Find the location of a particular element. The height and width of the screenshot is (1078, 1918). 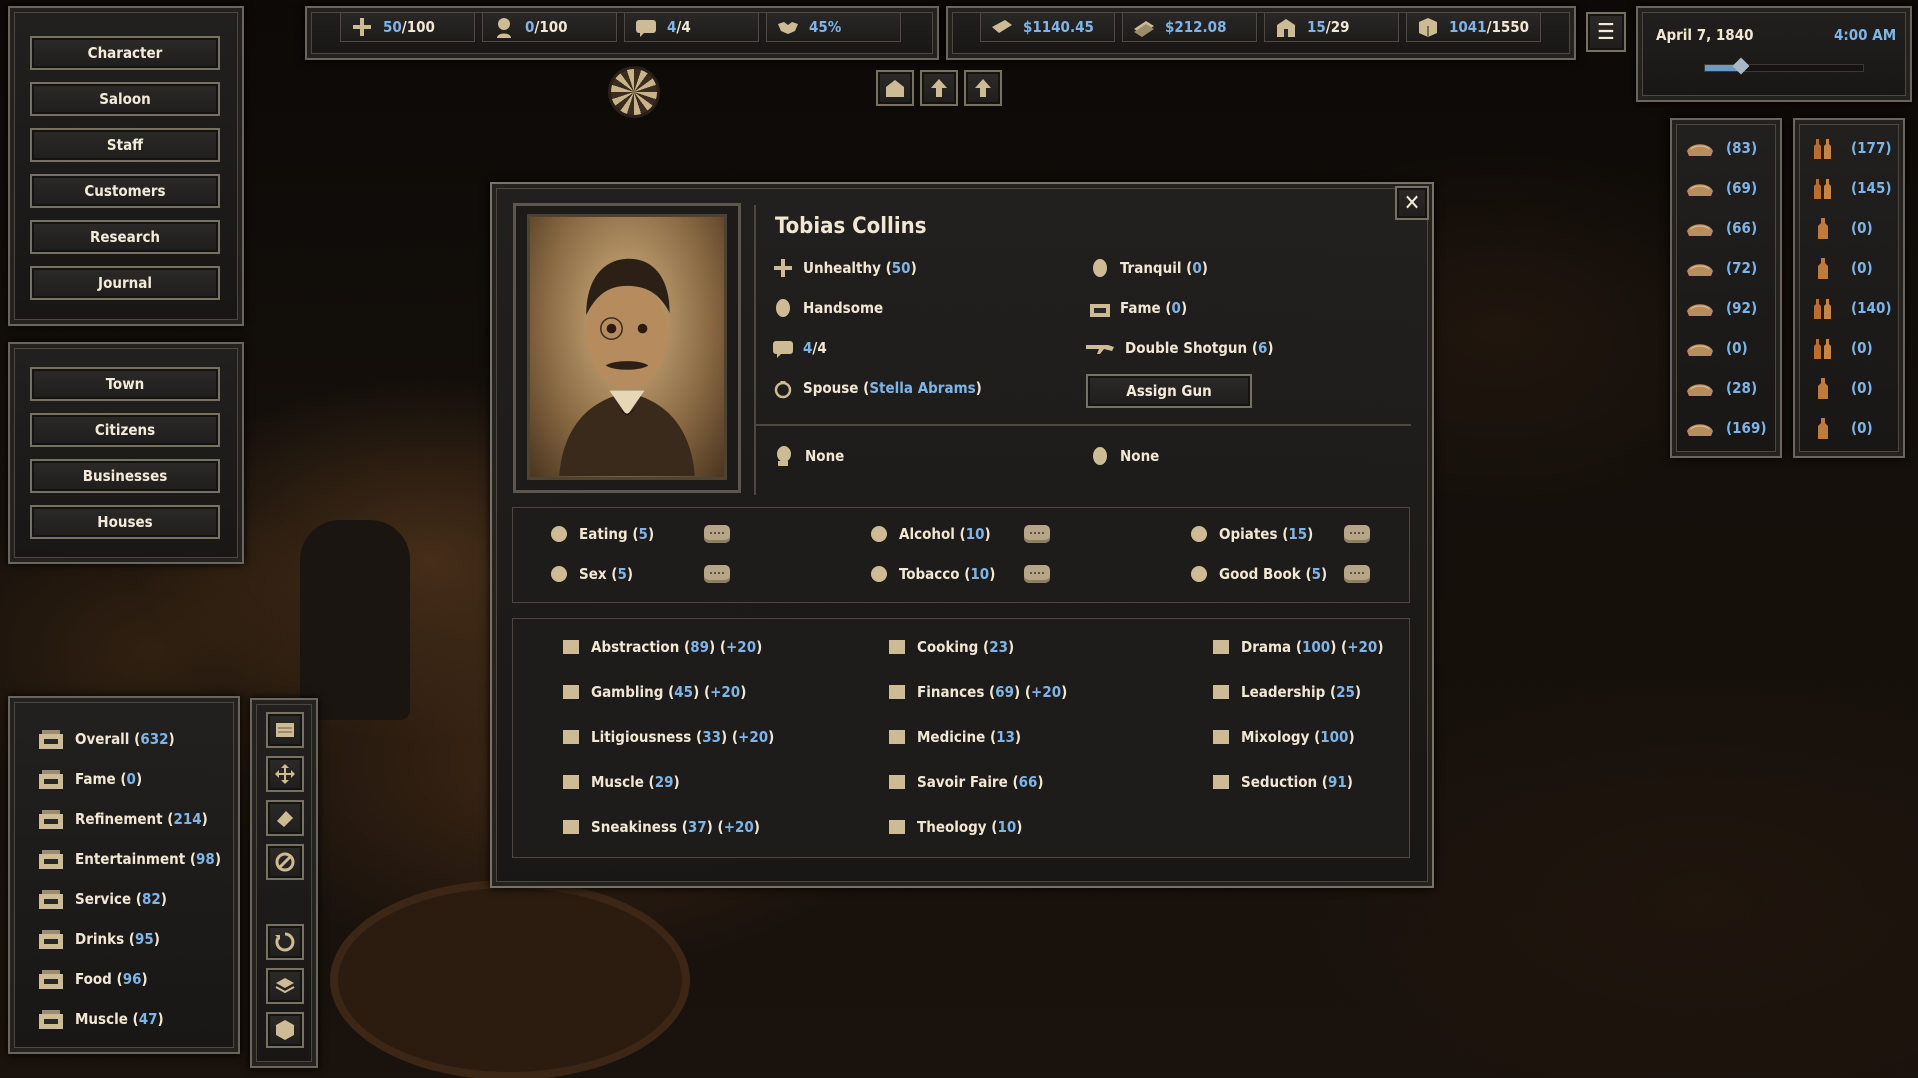

drama-mask-icon is located at coordinates (1221, 647).